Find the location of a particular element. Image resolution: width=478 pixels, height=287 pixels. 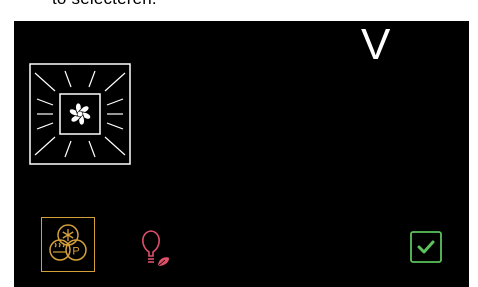

oven-fan-icon is located at coordinates (80, 114).